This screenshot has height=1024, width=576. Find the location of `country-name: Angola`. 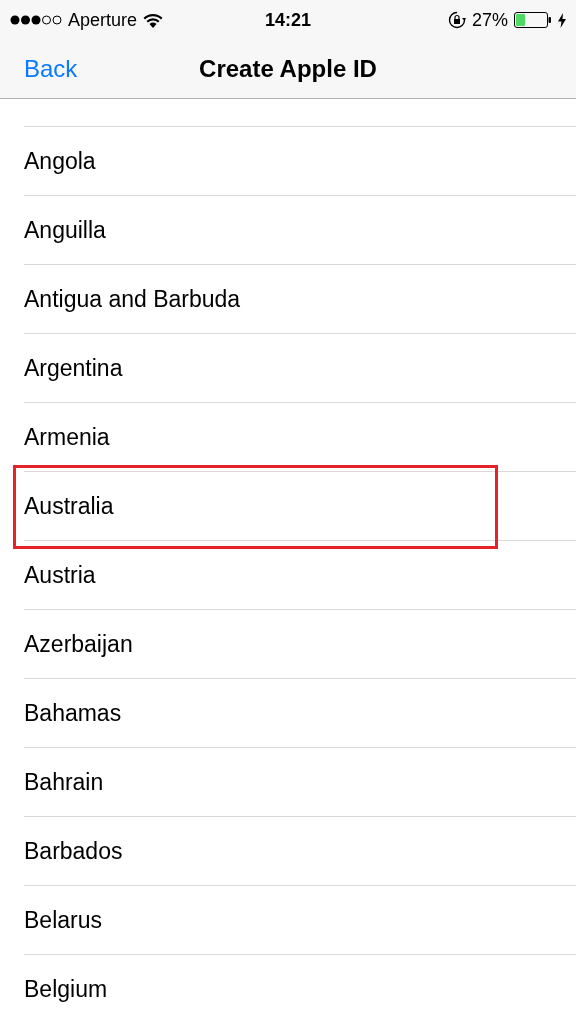

country-name: Angola is located at coordinates (60, 161).